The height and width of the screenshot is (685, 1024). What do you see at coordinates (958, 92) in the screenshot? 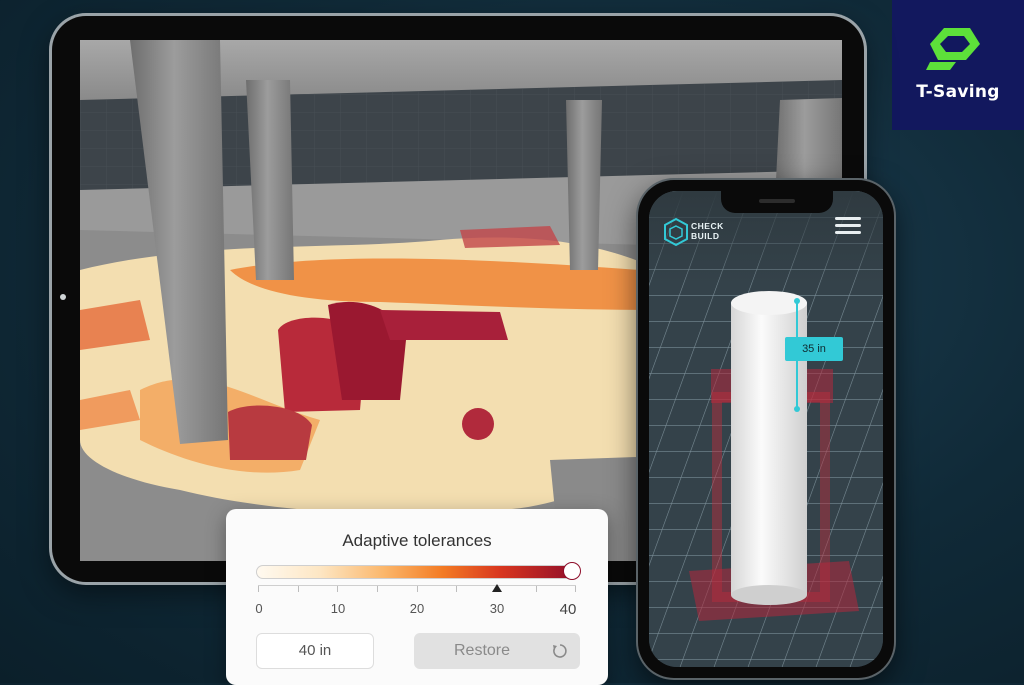
I see `brand-name: T-Saving` at bounding box center [958, 92].